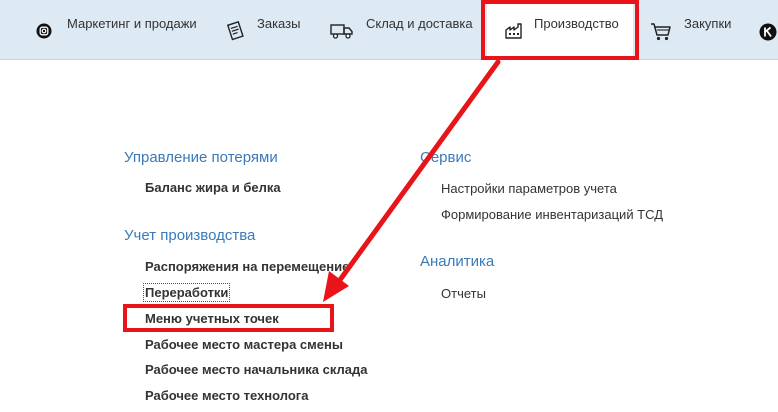 The image size is (778, 412). I want to click on instagram-like-icon, so click(44, 31).